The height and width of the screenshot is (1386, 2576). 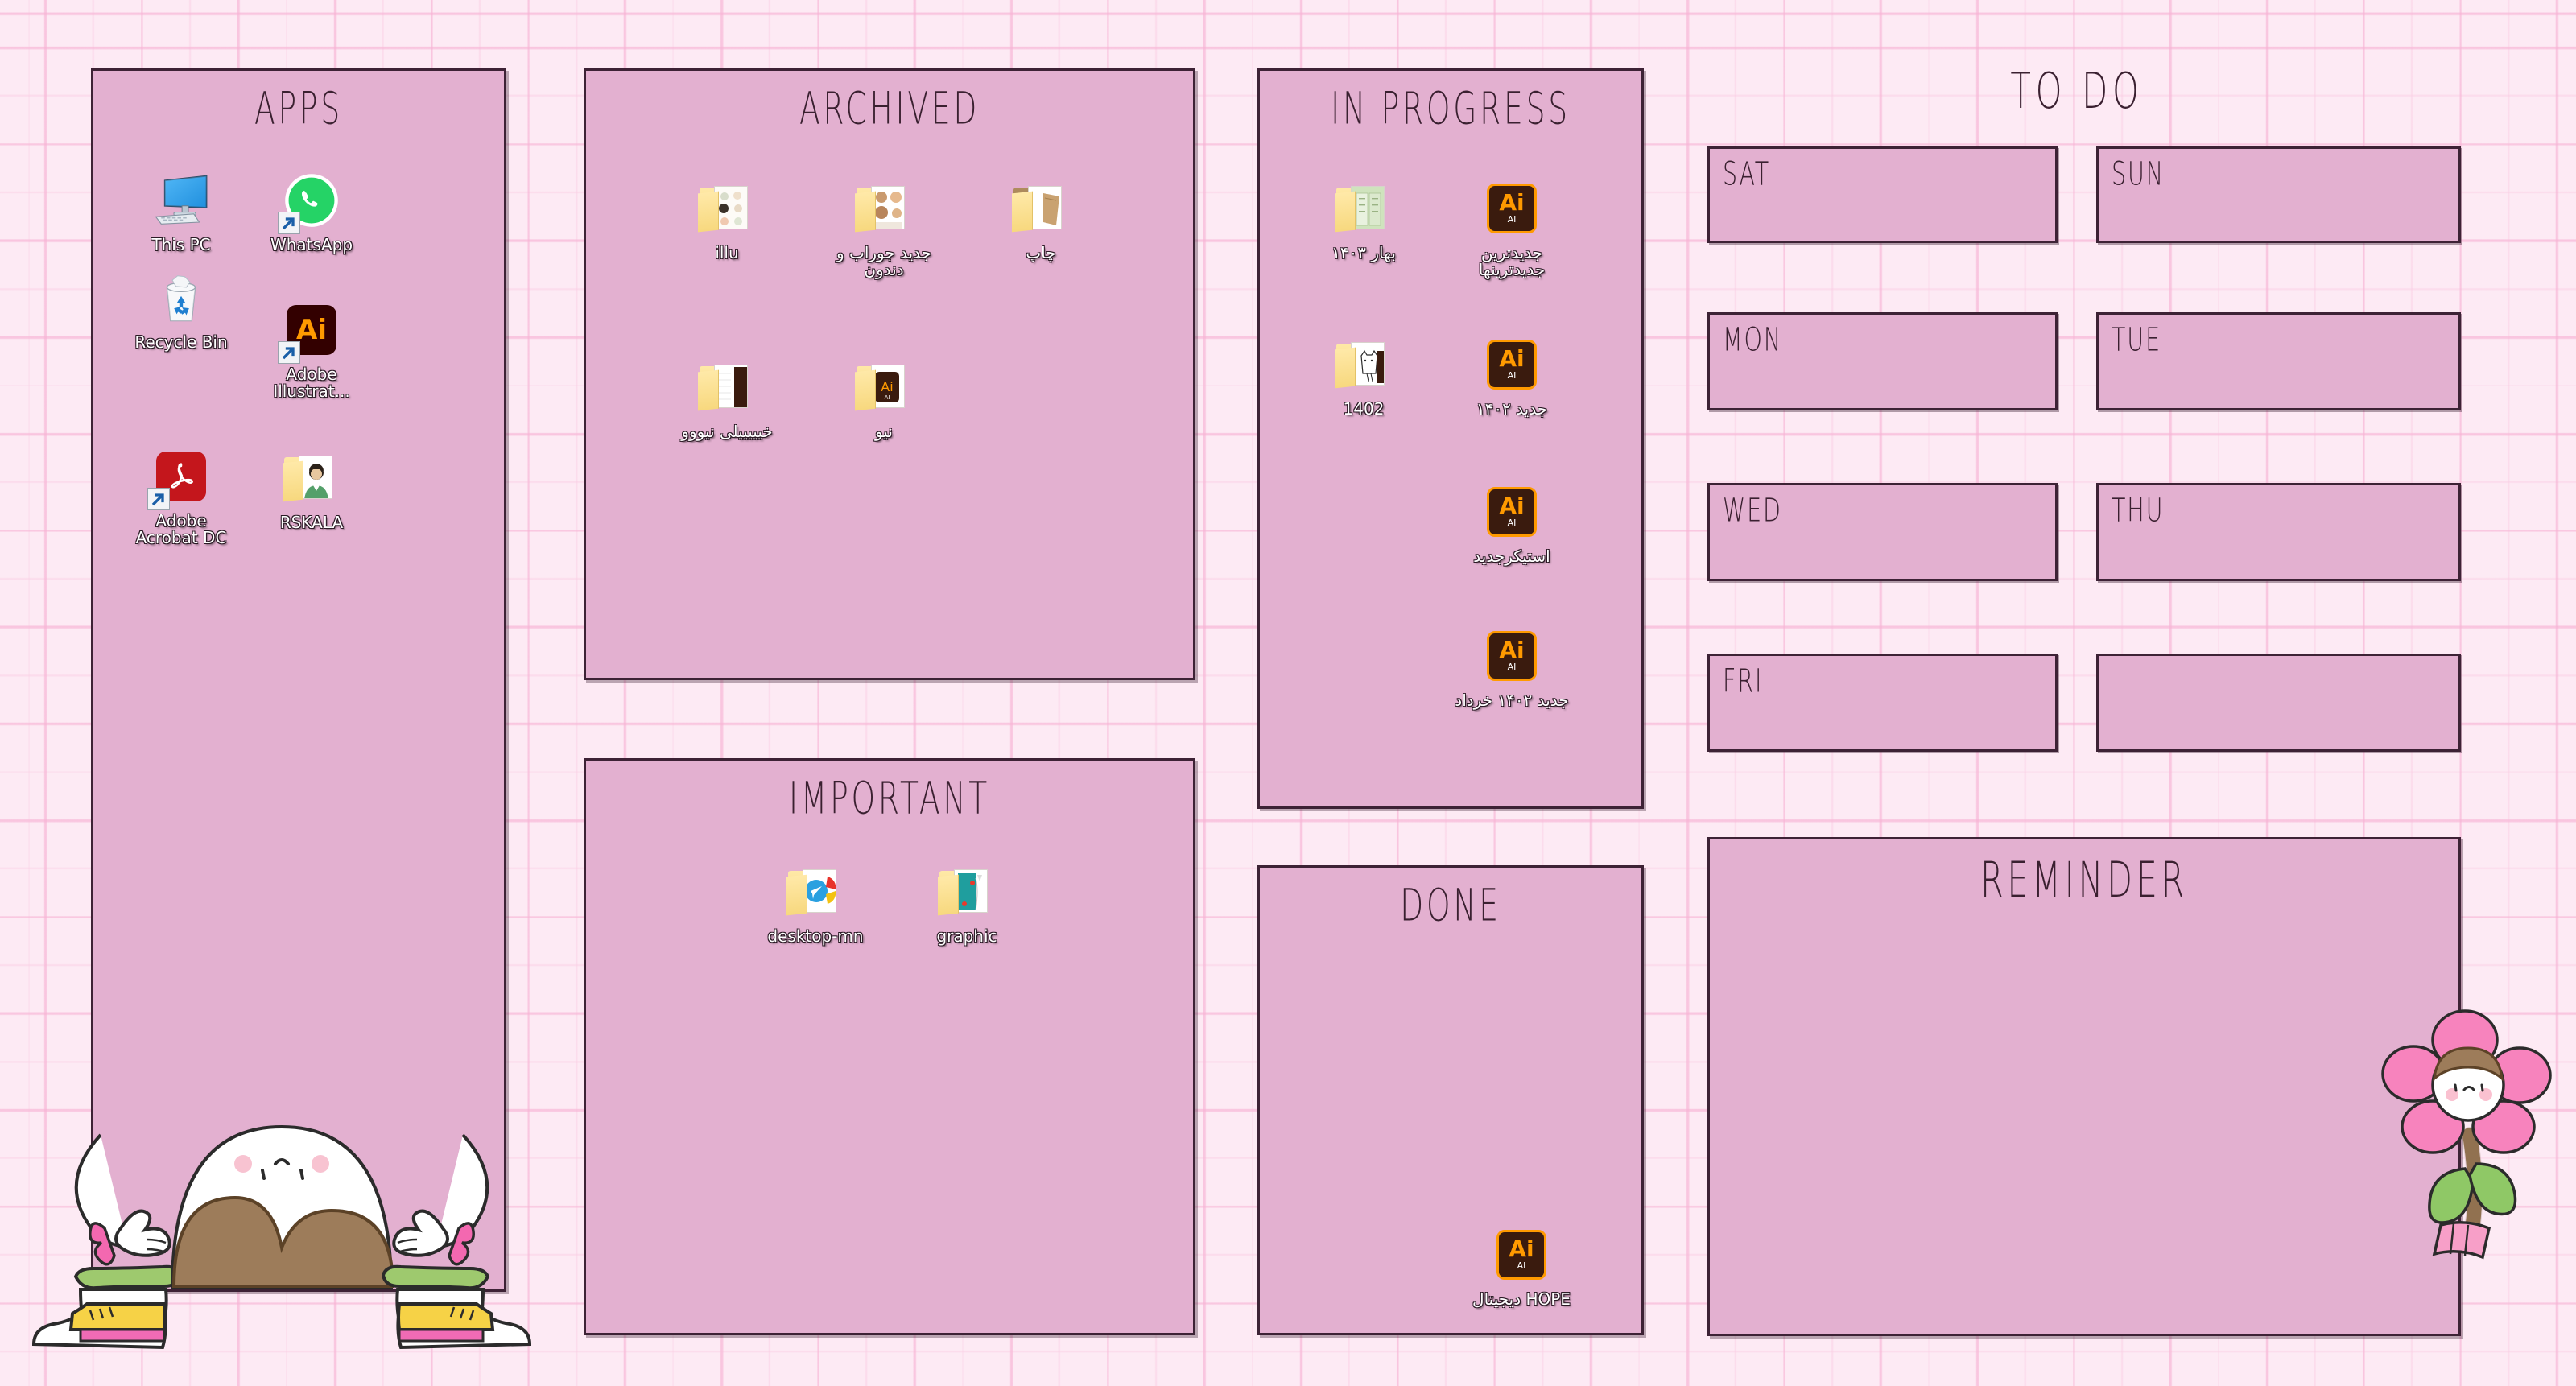 I want to click on panel-important: IMPORTANT desktop-mn graphic, so click(x=889, y=1046).